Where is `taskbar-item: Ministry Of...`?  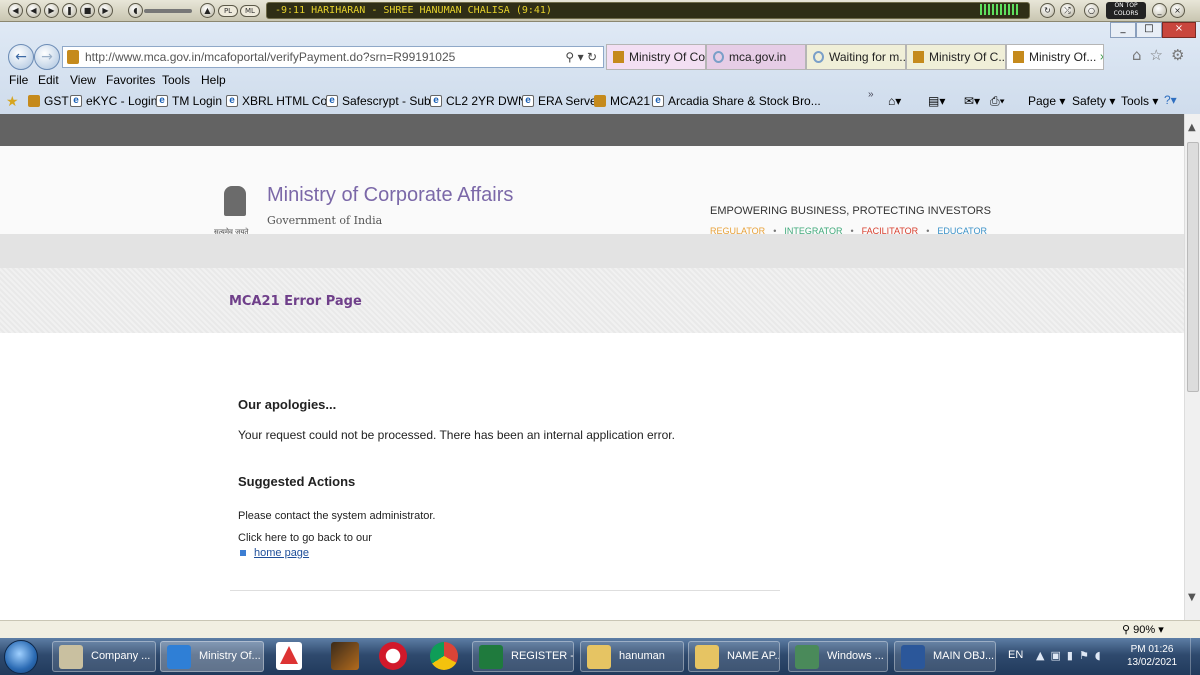 taskbar-item: Ministry Of... is located at coordinates (212, 656).